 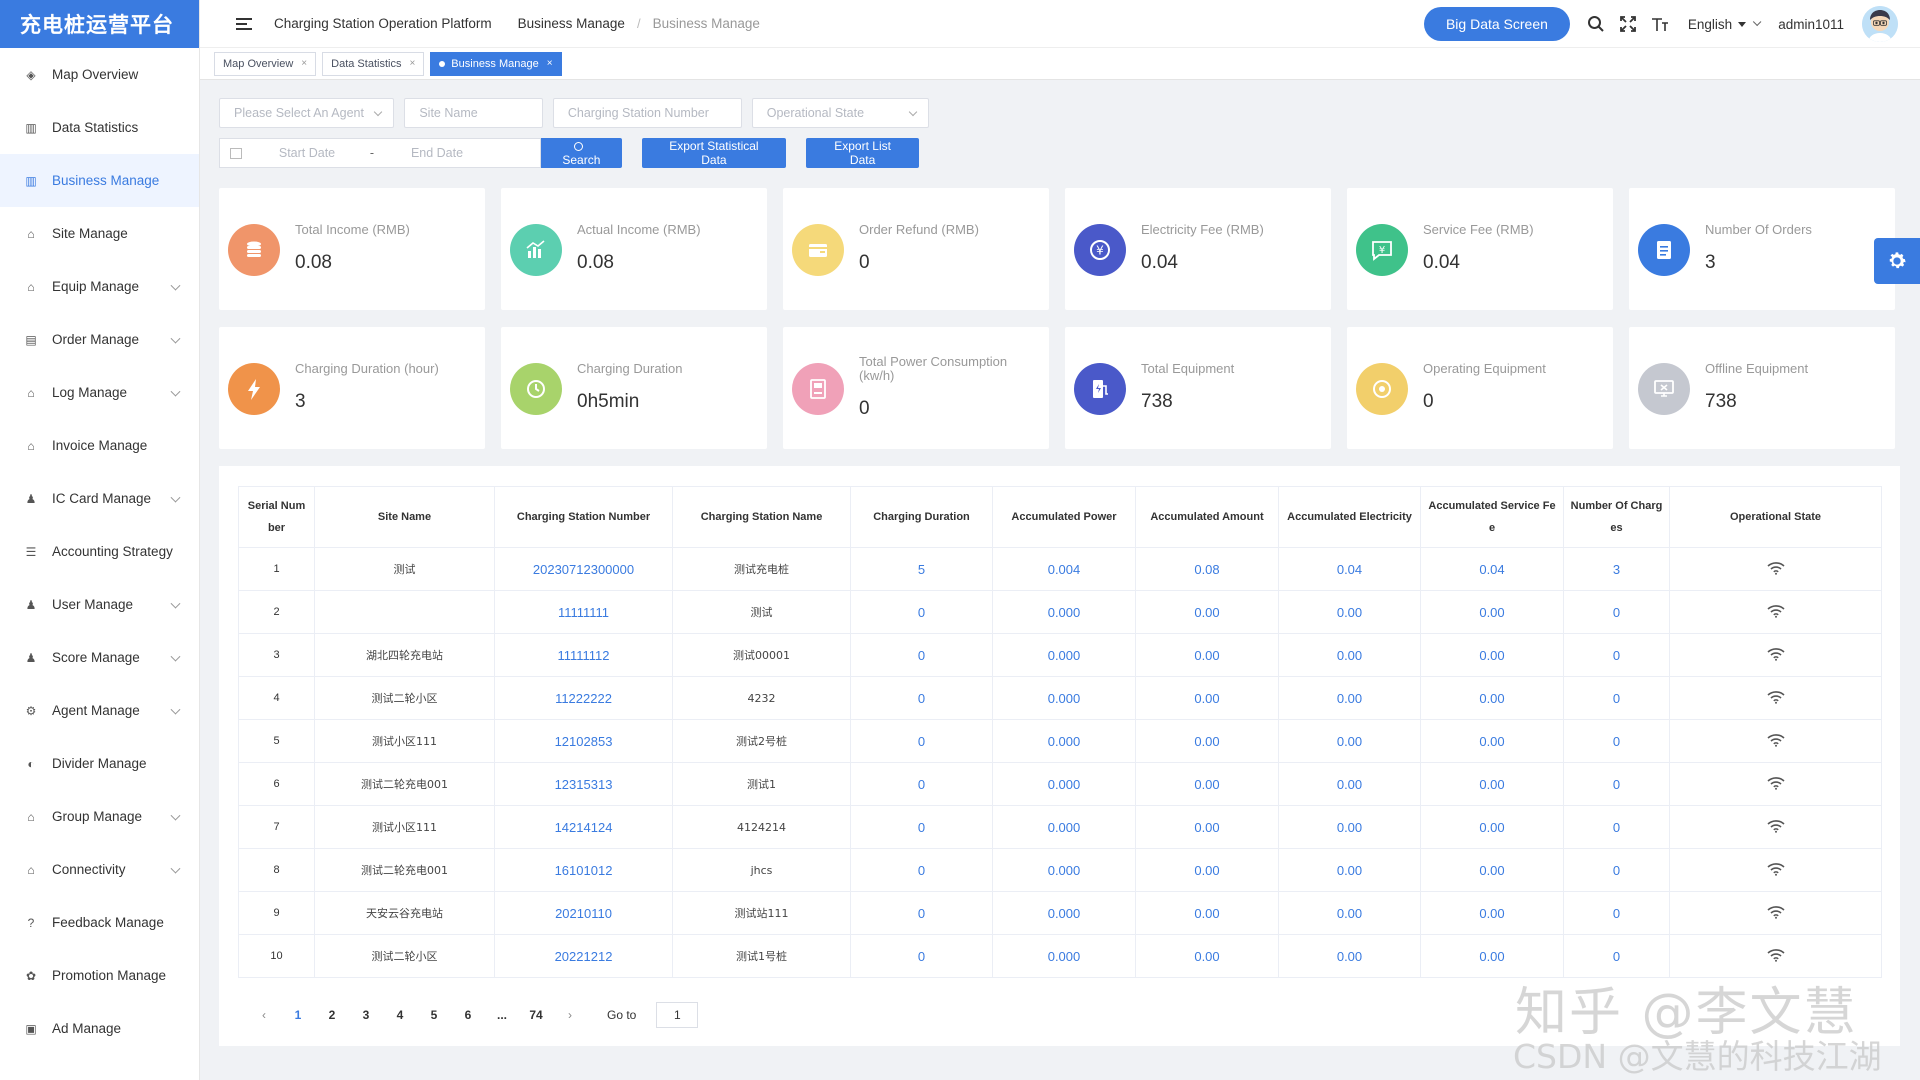 I want to click on sidebar-item-data-statistics: ▥ Data Statistics, so click(x=99, y=127).